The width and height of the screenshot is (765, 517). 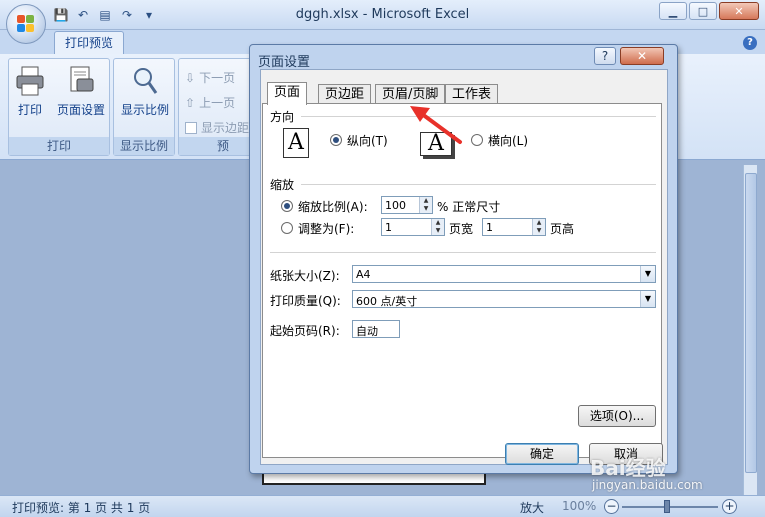 I want to click on scaling-heading: 缩放, so click(x=282, y=185).